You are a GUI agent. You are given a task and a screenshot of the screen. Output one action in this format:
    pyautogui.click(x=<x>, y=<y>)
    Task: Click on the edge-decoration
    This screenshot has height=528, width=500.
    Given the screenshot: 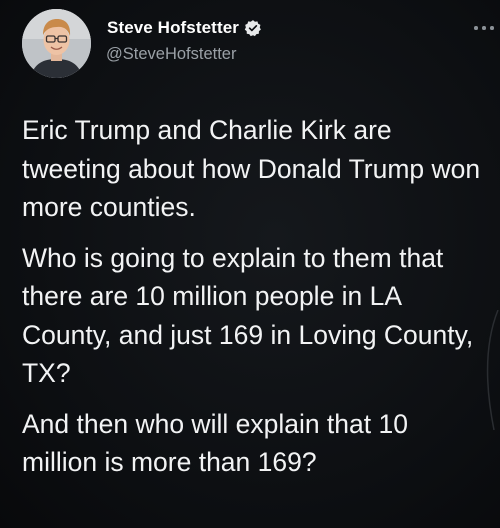 What is the action you would take?
    pyautogui.click(x=492, y=370)
    